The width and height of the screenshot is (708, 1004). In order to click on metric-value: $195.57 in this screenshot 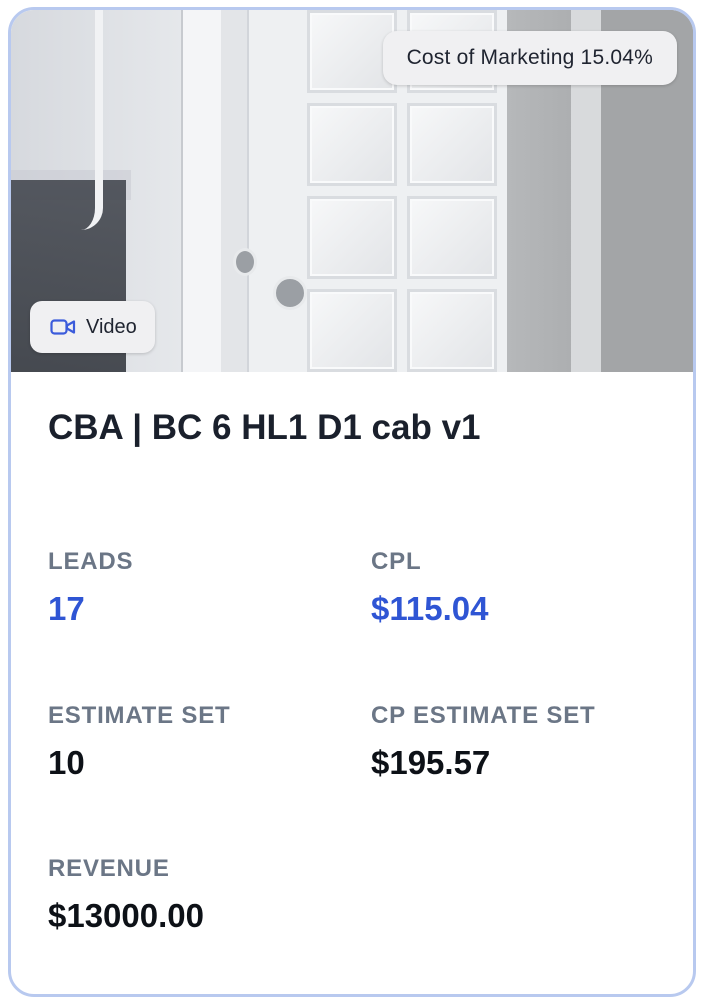, I will do `click(431, 762)`.